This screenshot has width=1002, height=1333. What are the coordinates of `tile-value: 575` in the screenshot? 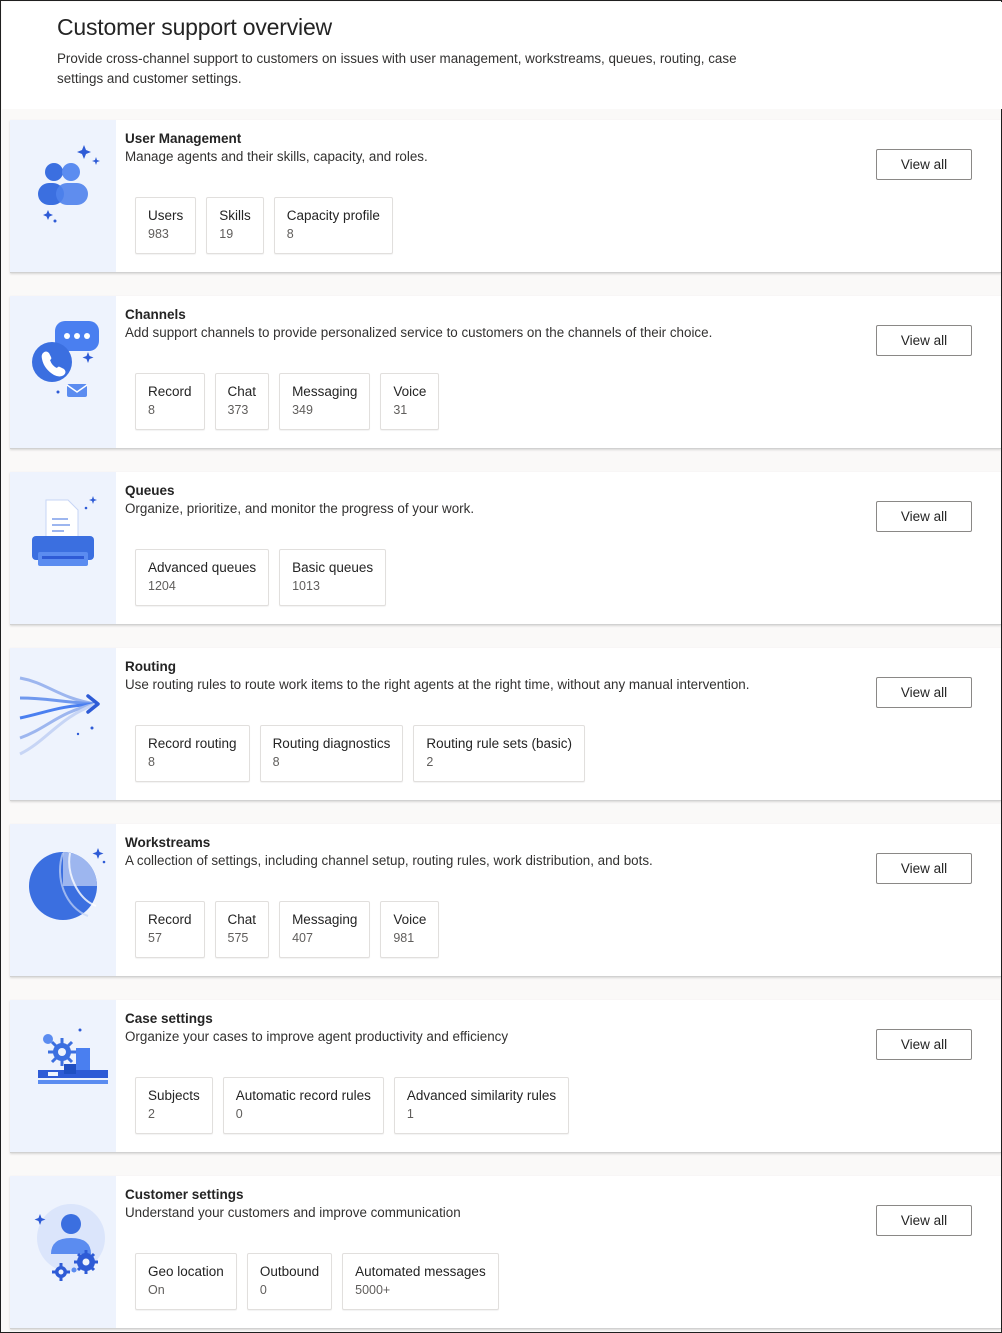 It's located at (238, 938).